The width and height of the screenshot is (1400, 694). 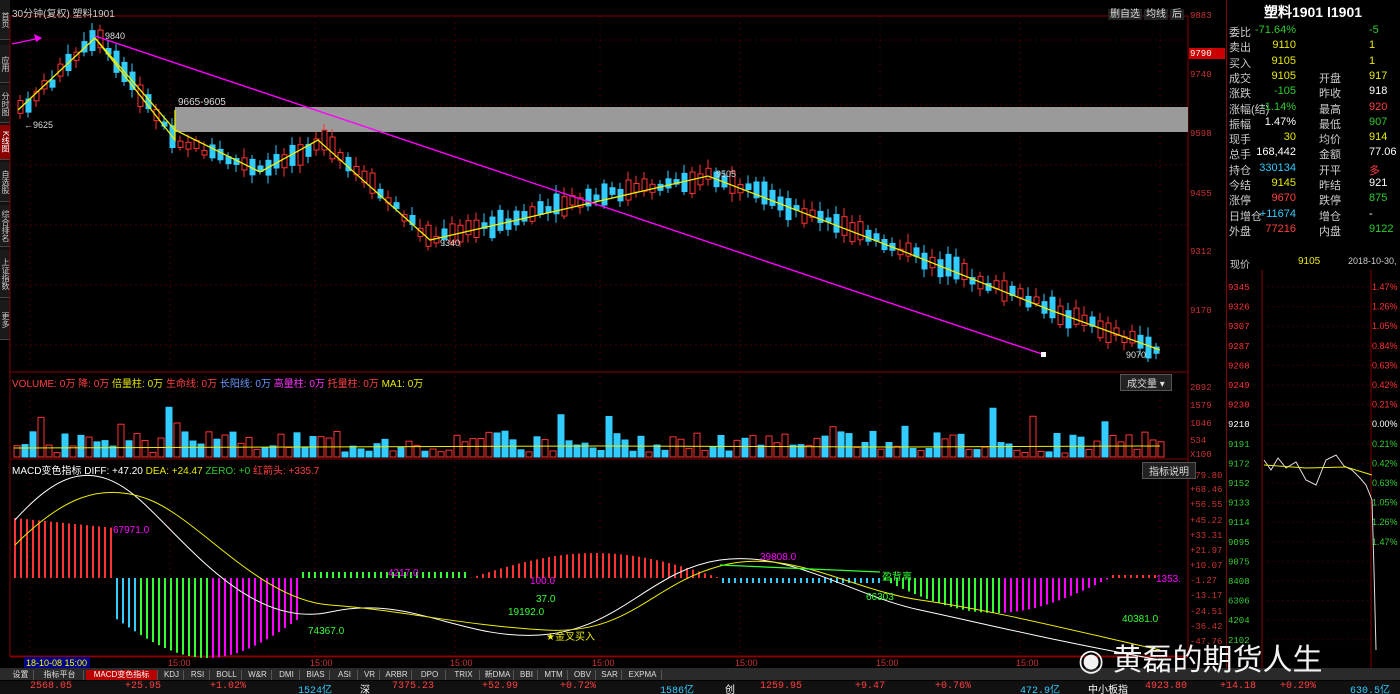 What do you see at coordinates (746, 663) in the screenshot?
I see `time-axis-label: 15:00` at bounding box center [746, 663].